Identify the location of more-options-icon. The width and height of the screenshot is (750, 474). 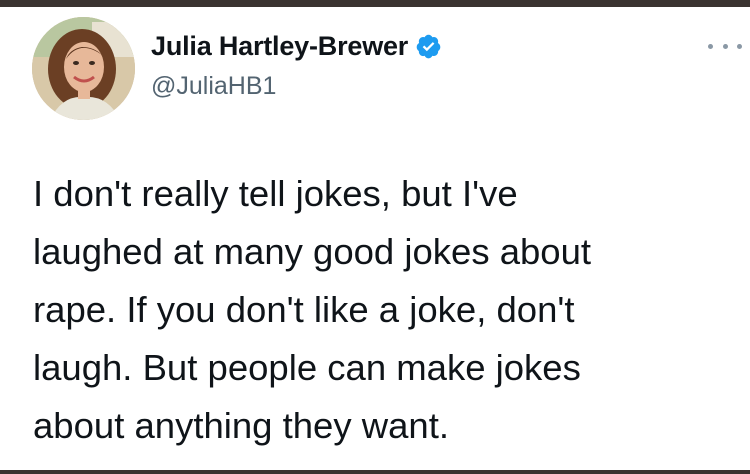
(725, 46).